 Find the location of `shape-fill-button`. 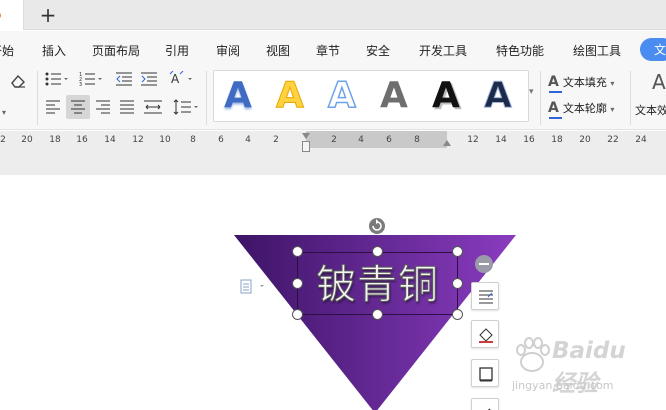

shape-fill-button is located at coordinates (485, 334).